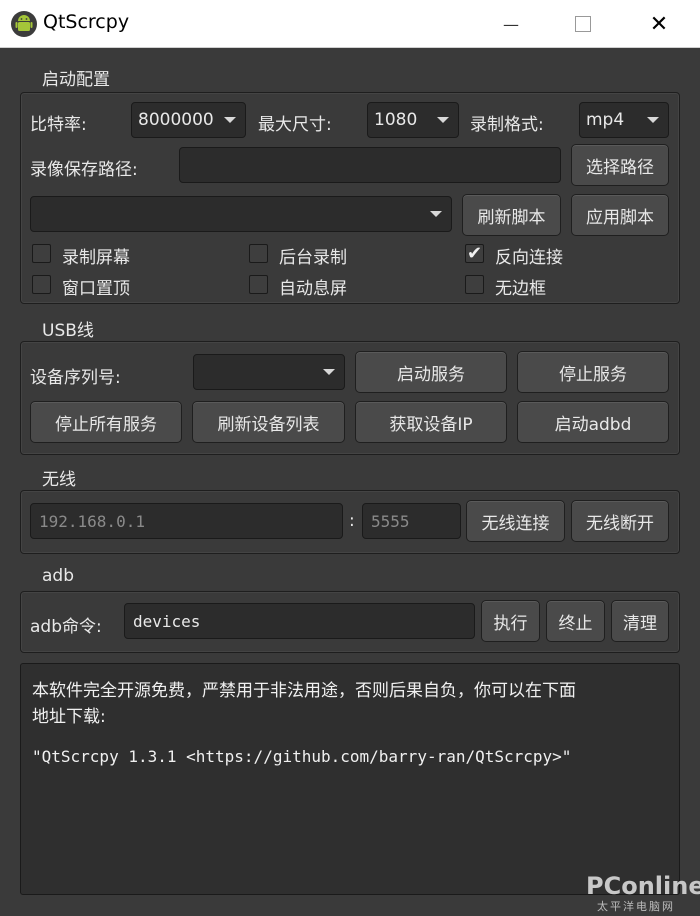 The image size is (700, 916). I want to click on save-path-label: 录像保存路径:, so click(84, 170).